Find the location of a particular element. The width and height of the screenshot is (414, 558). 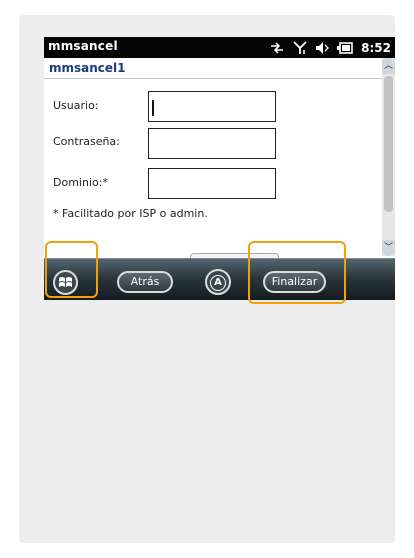

user-label: Usuario: is located at coordinates (76, 105).